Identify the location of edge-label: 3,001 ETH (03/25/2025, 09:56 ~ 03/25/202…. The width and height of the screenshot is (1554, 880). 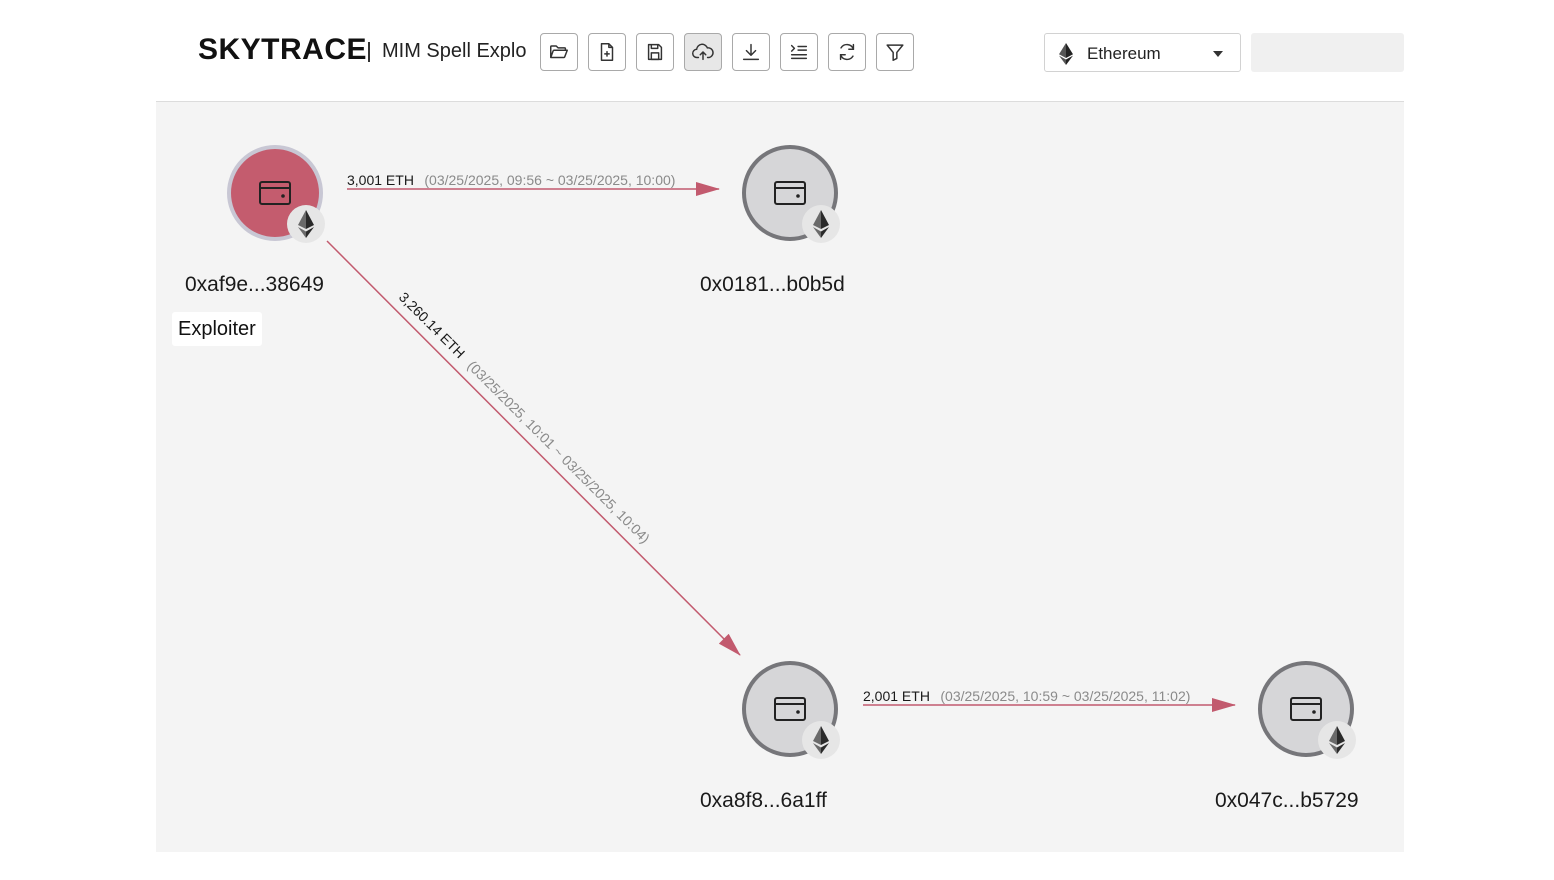
(511, 180).